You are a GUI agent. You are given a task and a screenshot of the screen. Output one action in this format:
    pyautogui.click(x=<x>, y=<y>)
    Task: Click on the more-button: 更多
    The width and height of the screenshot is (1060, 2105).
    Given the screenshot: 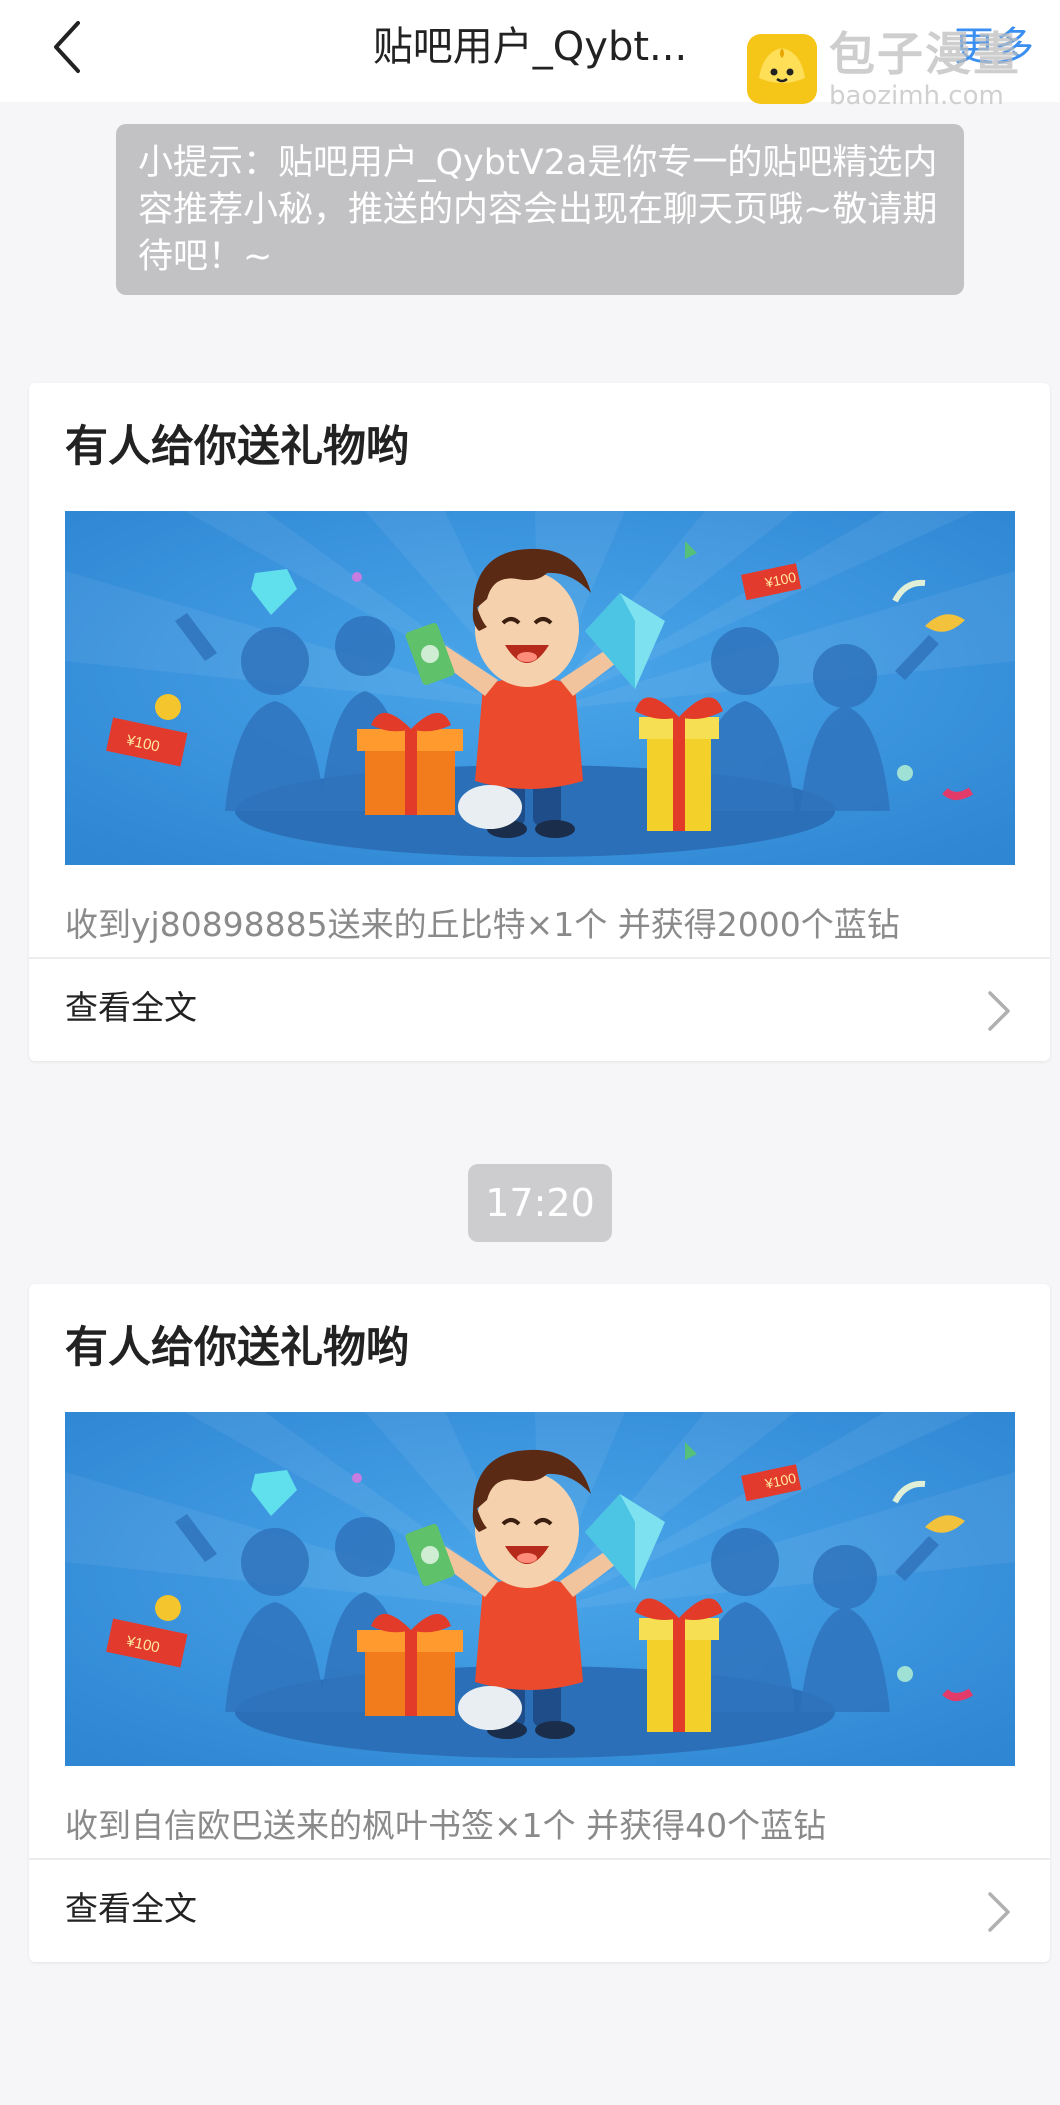 What is the action you would take?
    pyautogui.click(x=994, y=47)
    